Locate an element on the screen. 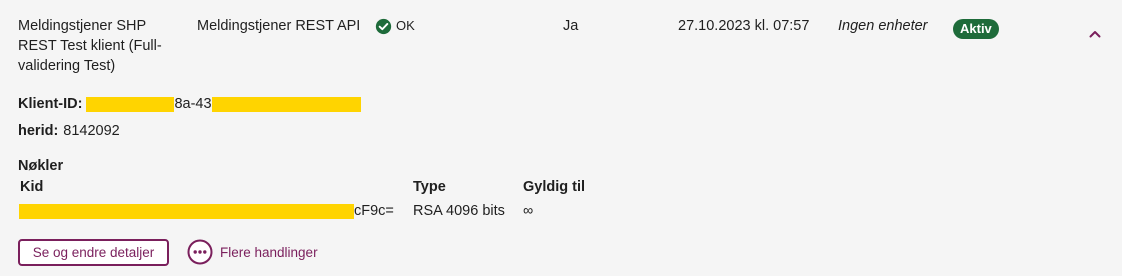 The height and width of the screenshot is (276, 1122). key-kid: cF9c= is located at coordinates (206, 211).